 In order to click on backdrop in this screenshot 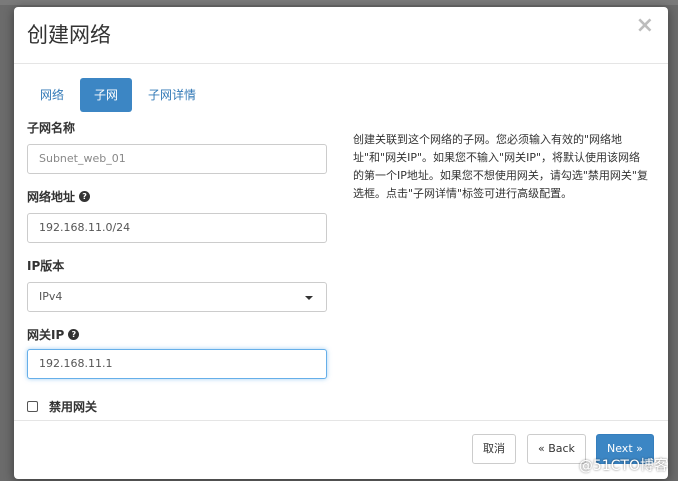, I will do `click(339, 2)`.